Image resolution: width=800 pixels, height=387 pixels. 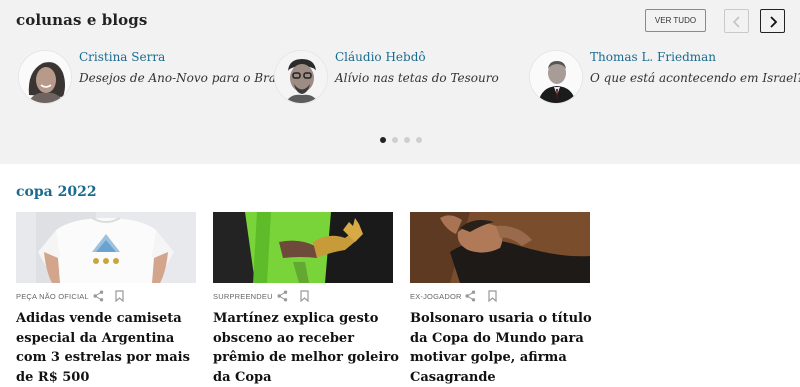 I want to click on card-kicker: SURPREENDEU, so click(x=243, y=296).